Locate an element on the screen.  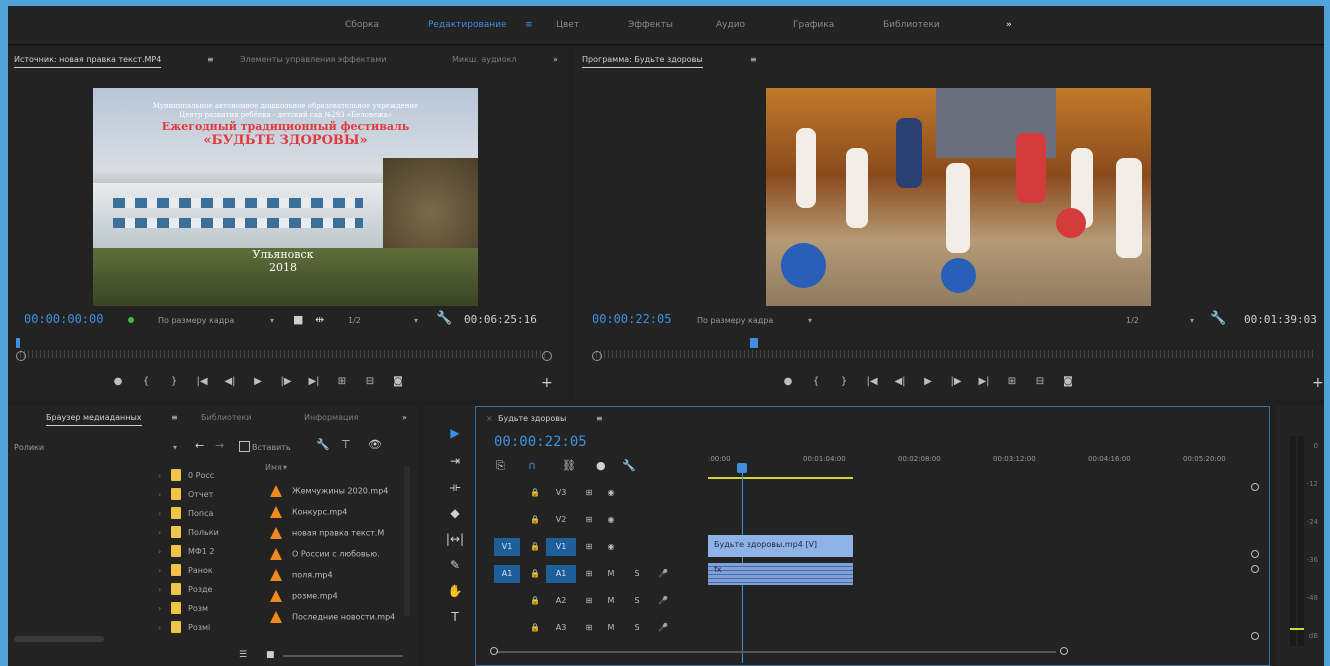
tab-libraries: Библиотеки is located at coordinates (226, 417).